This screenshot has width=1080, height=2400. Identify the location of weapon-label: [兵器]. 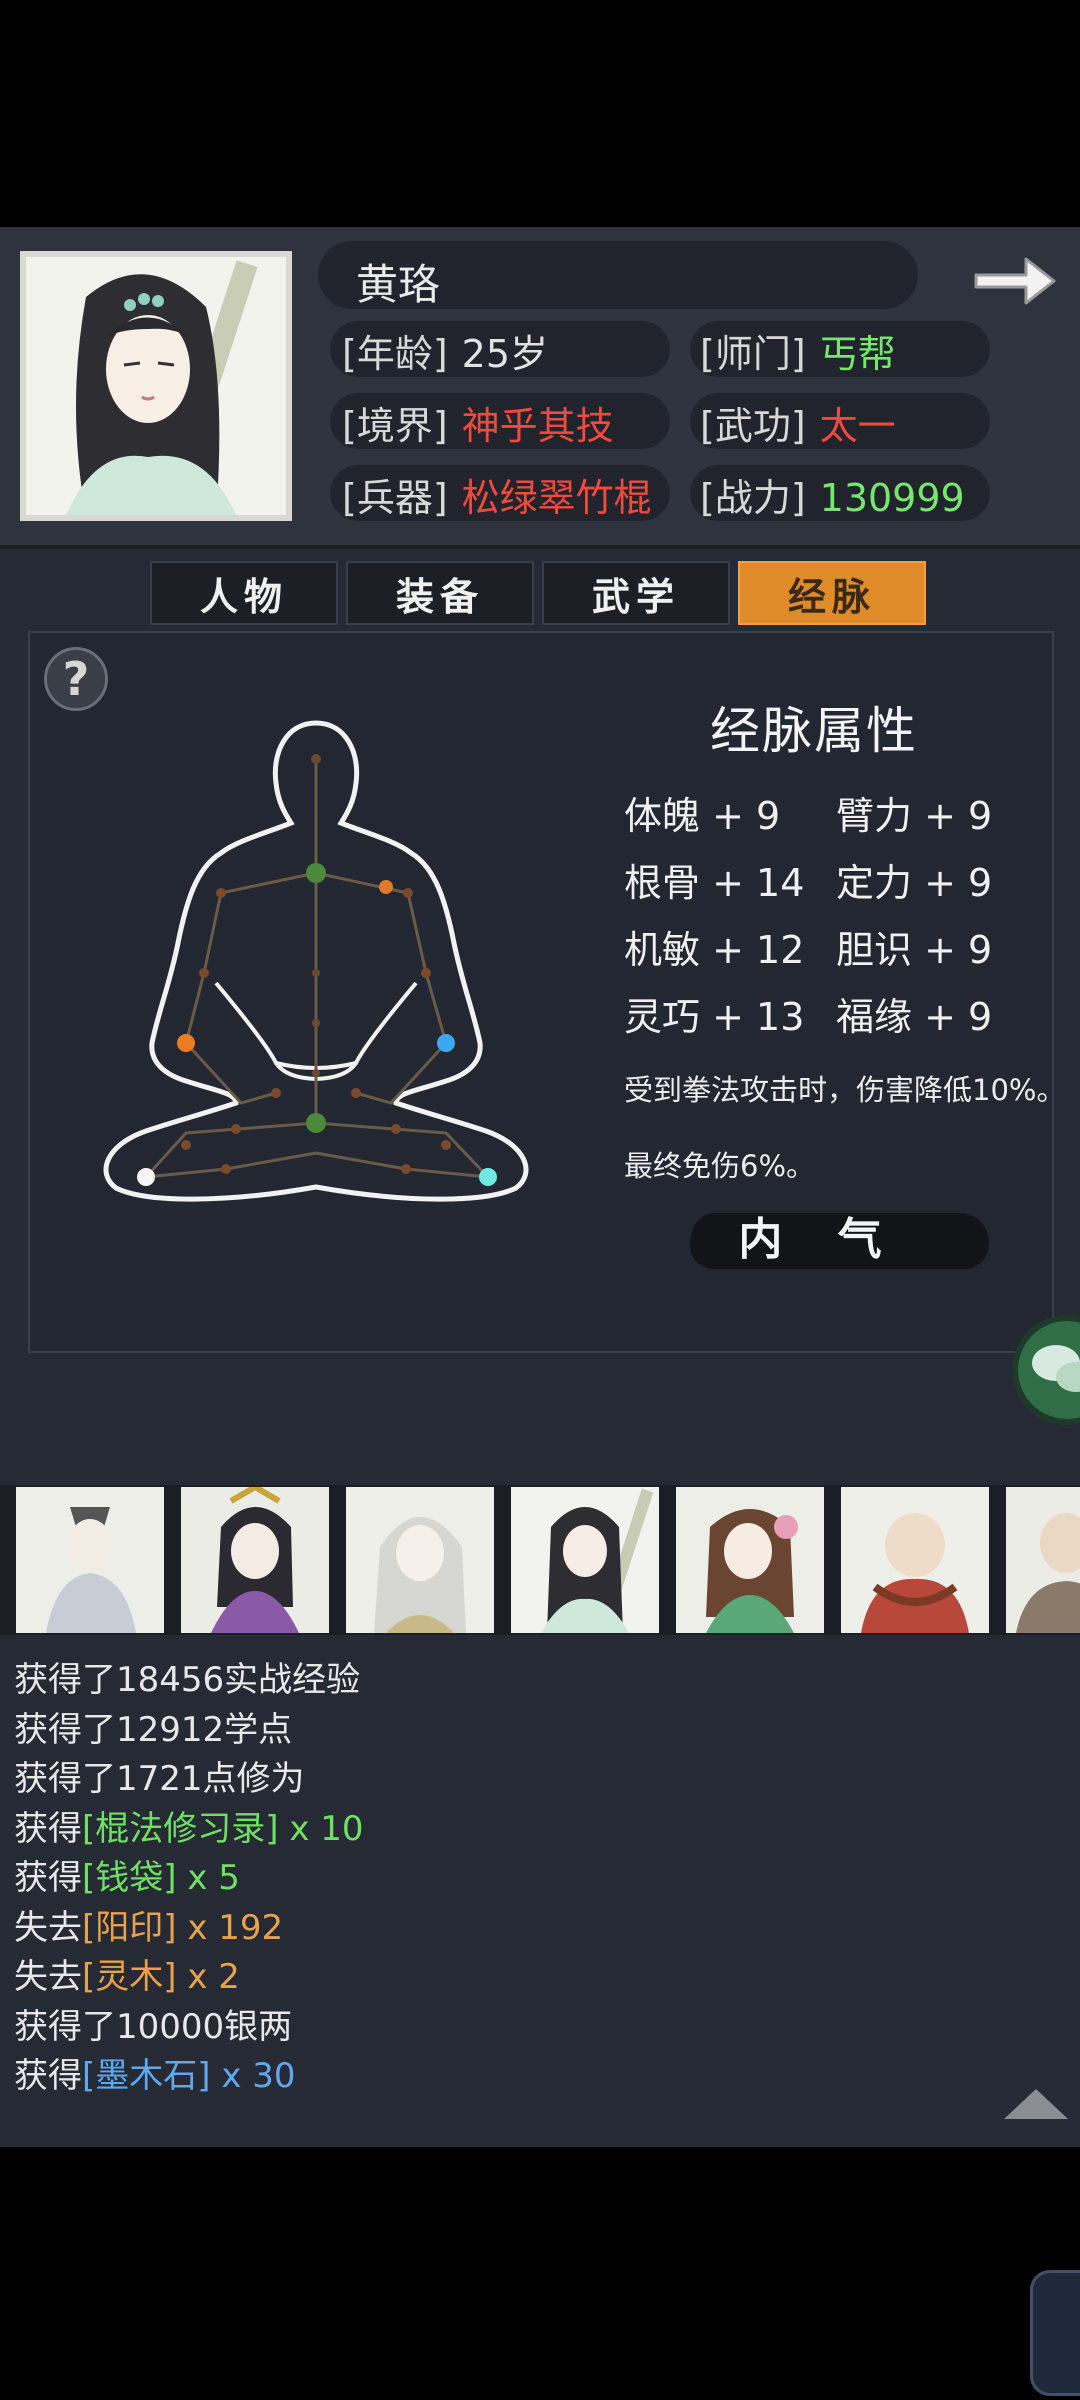
(395, 498).